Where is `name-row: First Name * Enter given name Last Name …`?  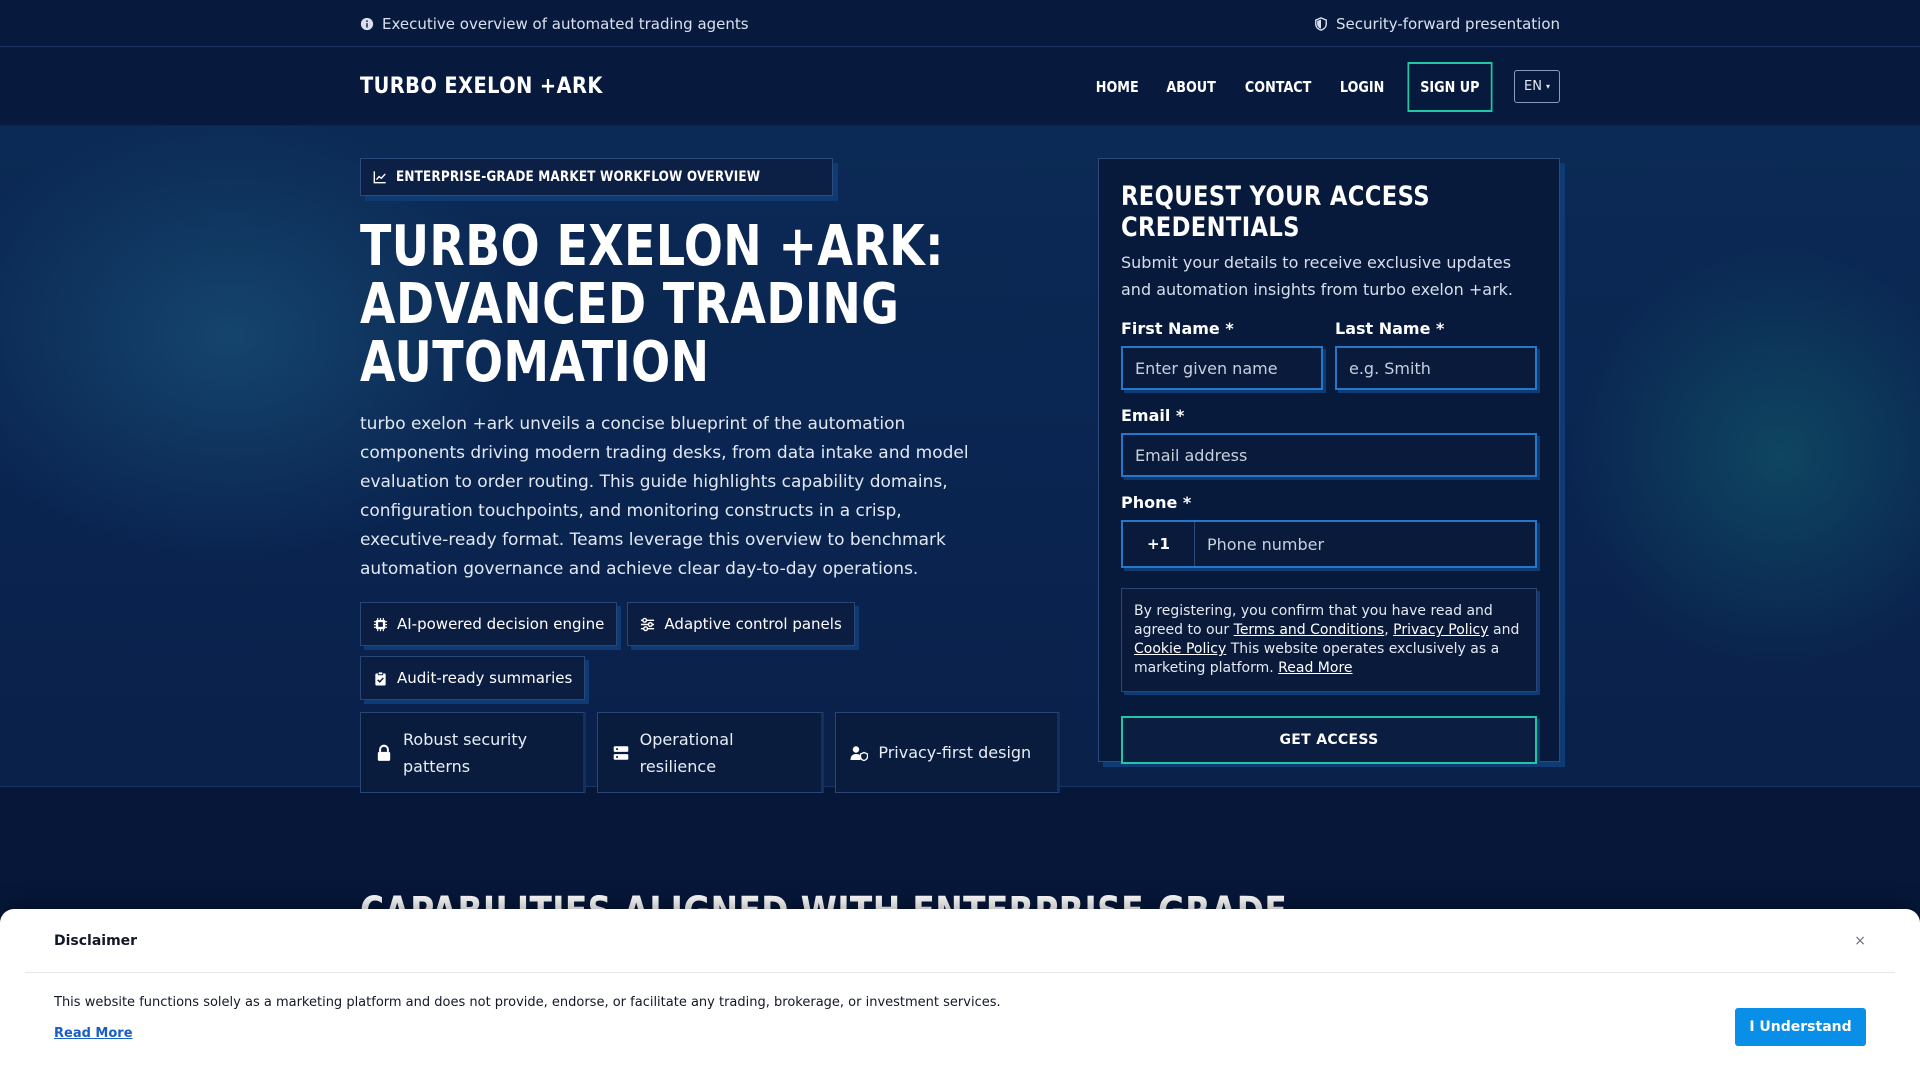 name-row: First Name * Enter given name Last Name … is located at coordinates (1329, 354).